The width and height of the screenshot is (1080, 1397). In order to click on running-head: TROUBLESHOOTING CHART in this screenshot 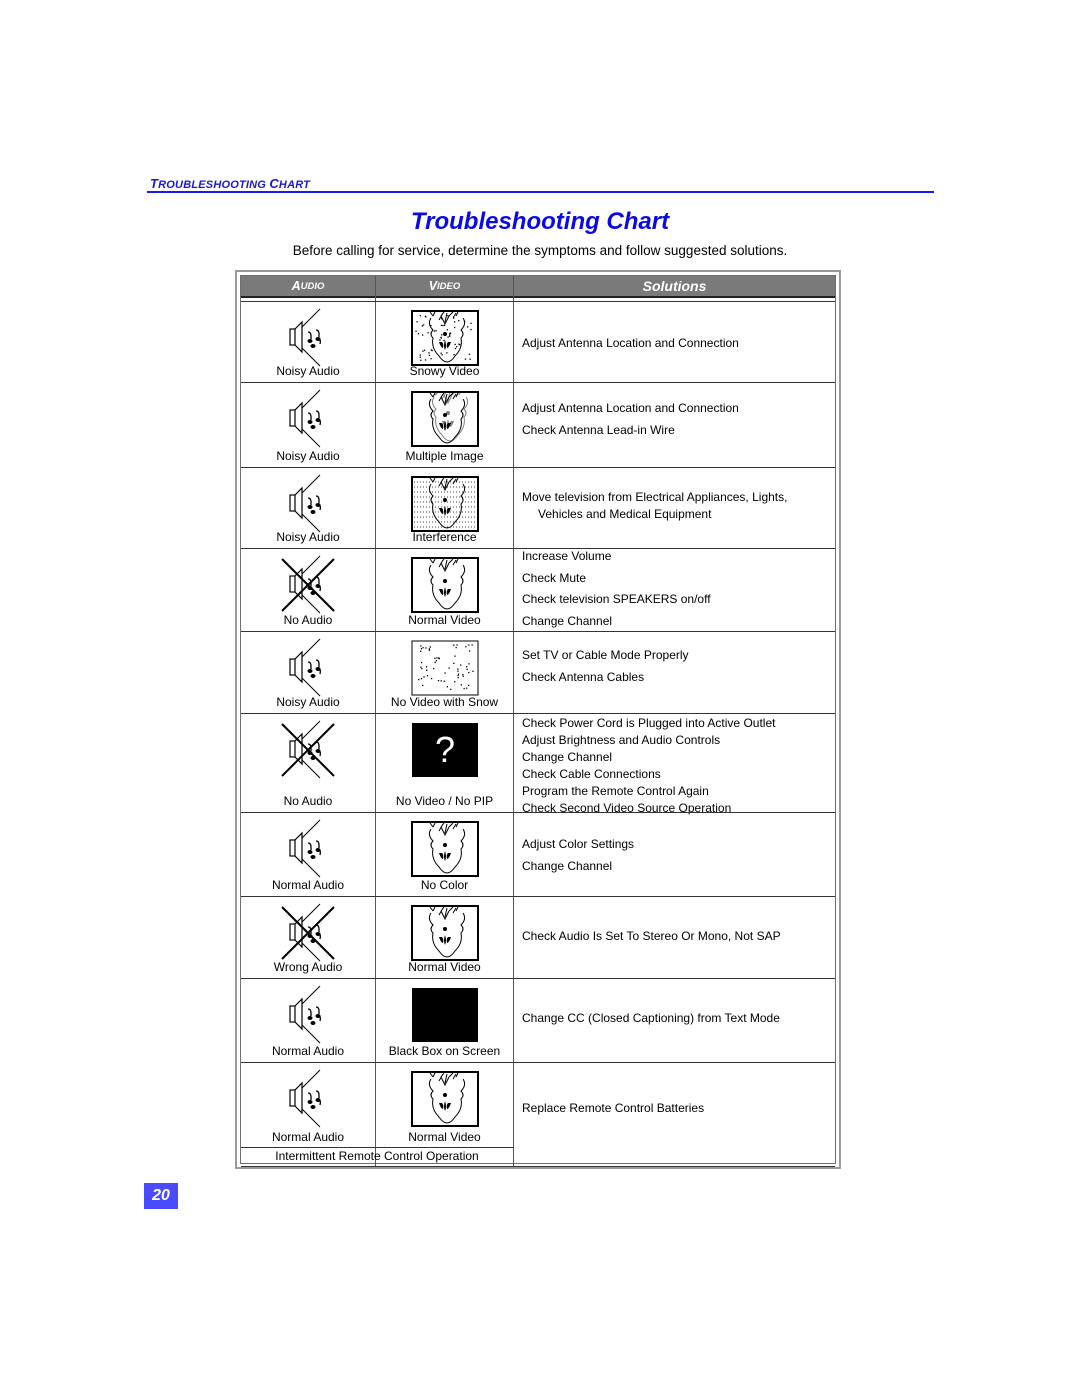, I will do `click(230, 183)`.